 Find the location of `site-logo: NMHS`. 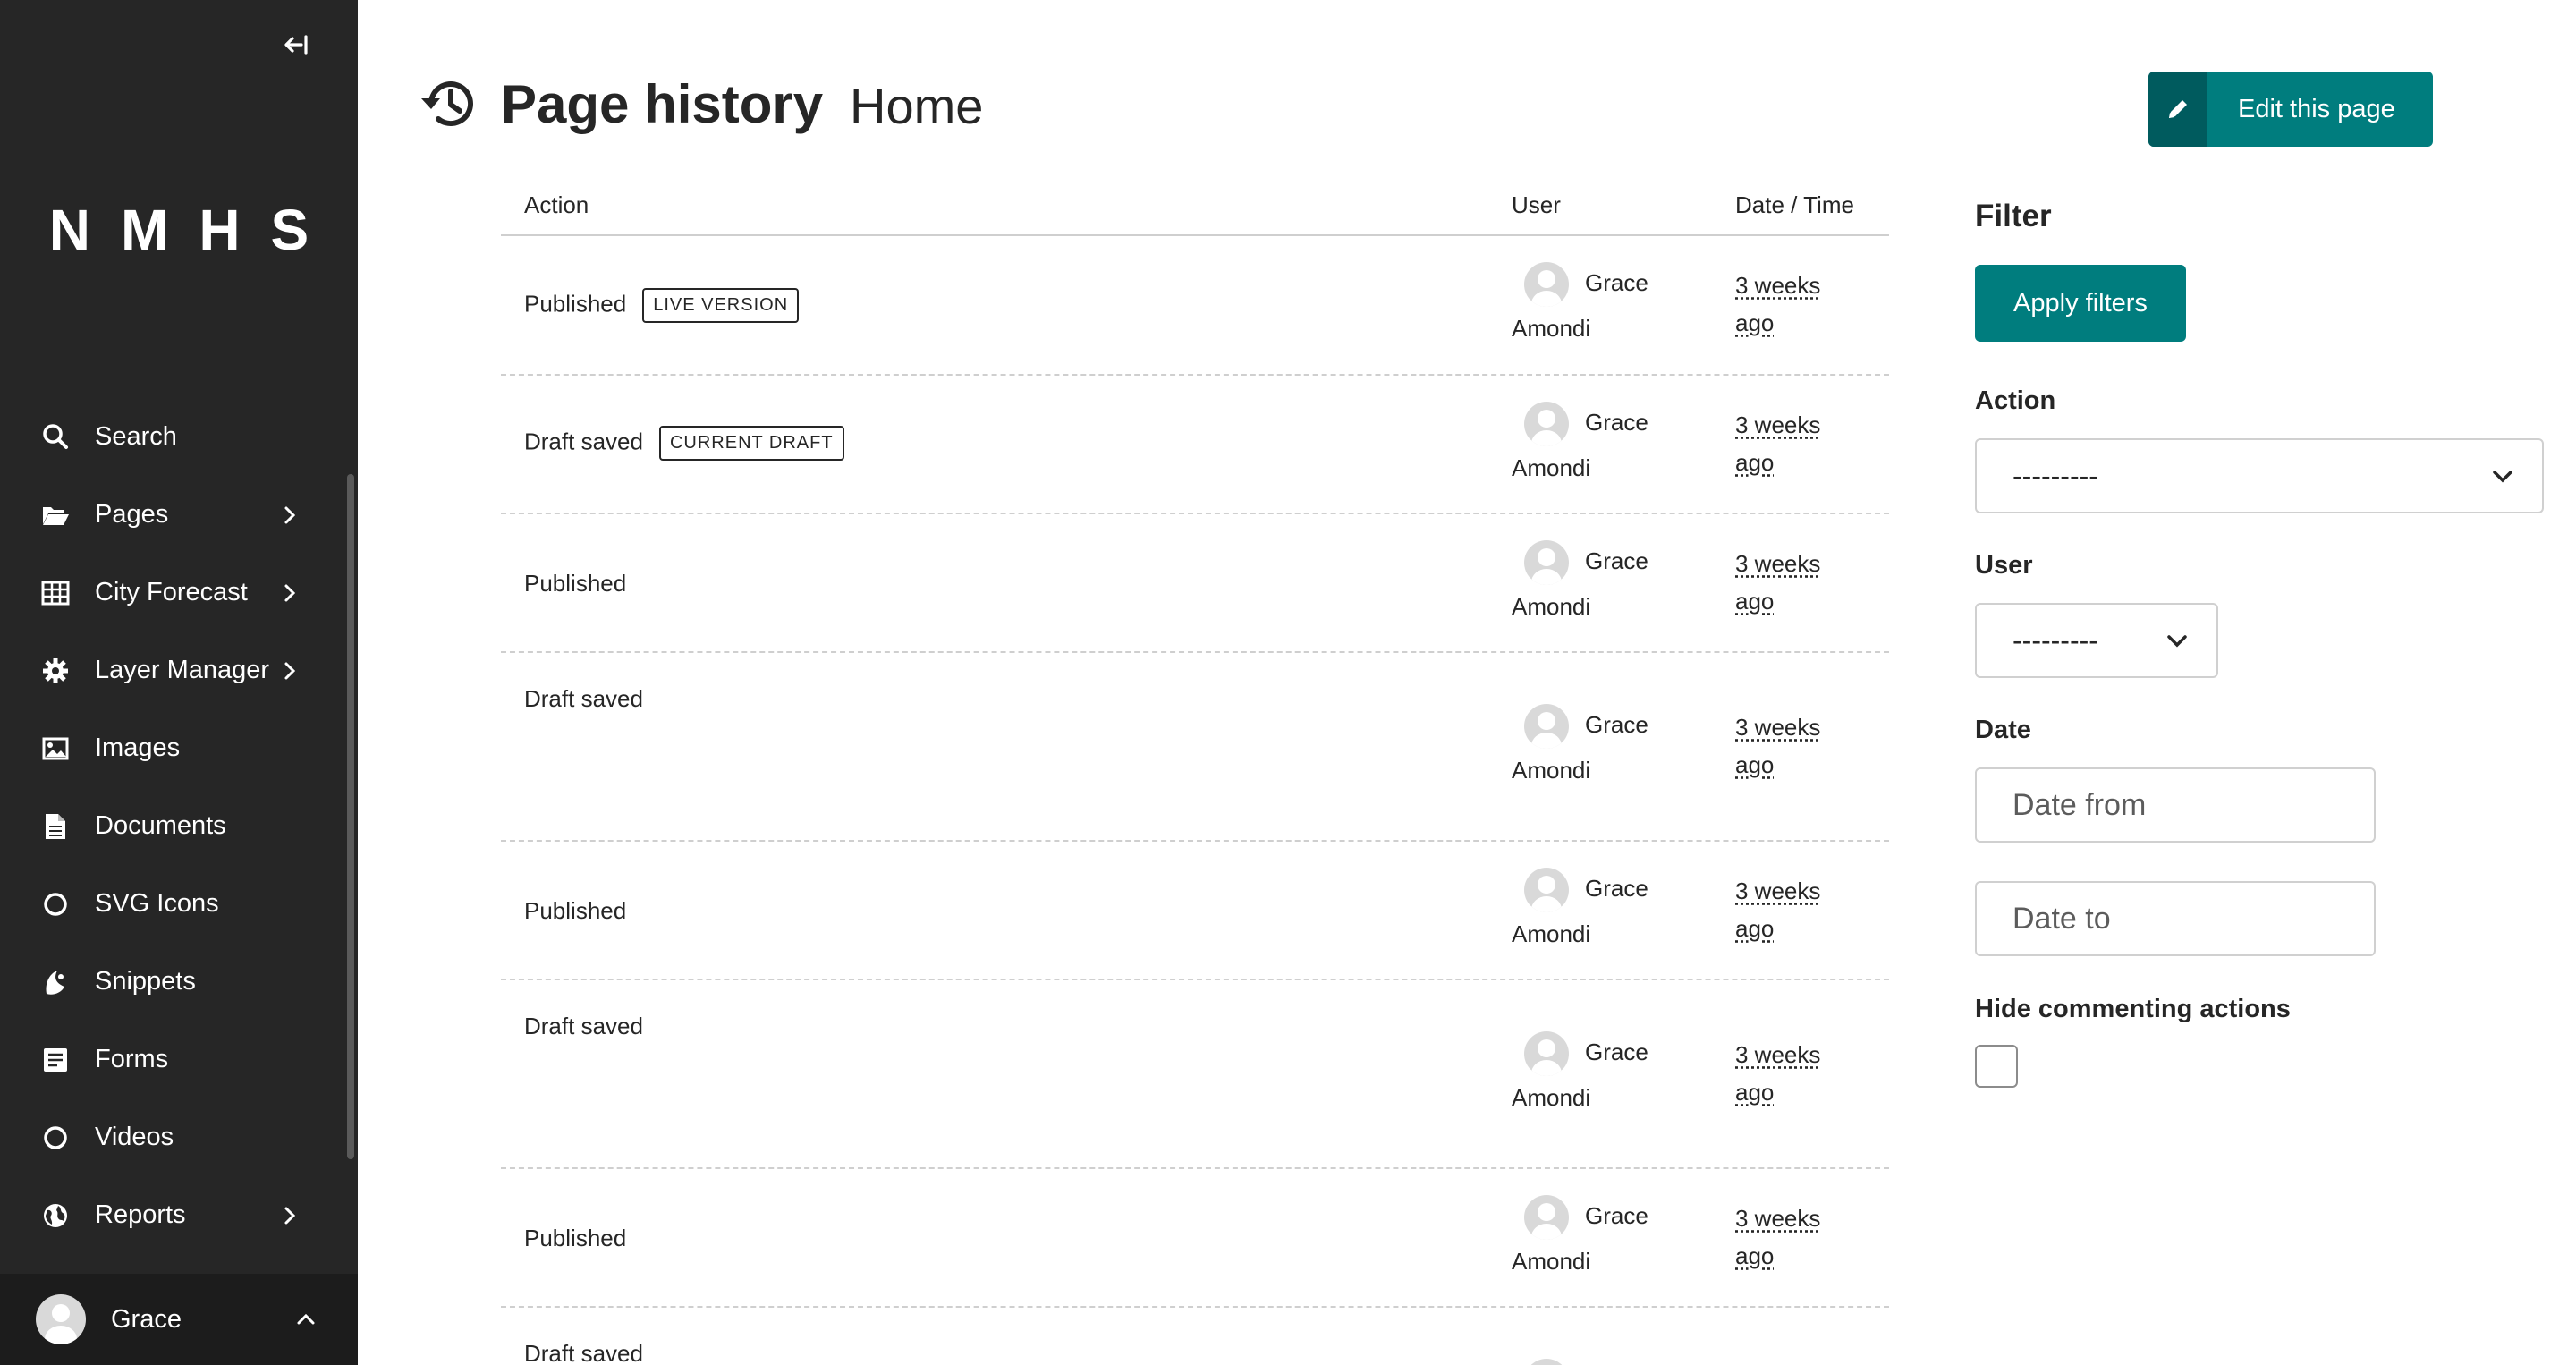

site-logo: NMHS is located at coordinates (179, 230).